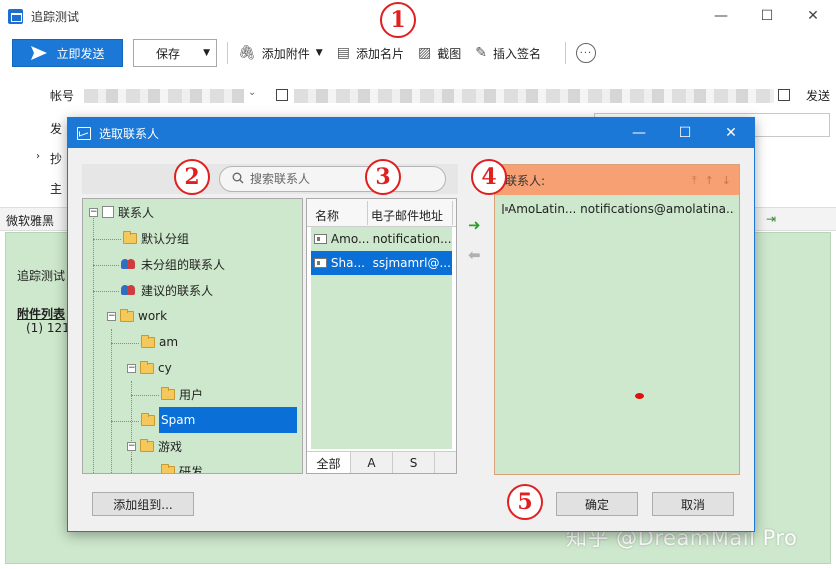 The height and width of the screenshot is (569, 836). What do you see at coordinates (617, 180) in the screenshot?
I see `recipients-header: 联系人: ⤒ ↑ ↓` at bounding box center [617, 180].